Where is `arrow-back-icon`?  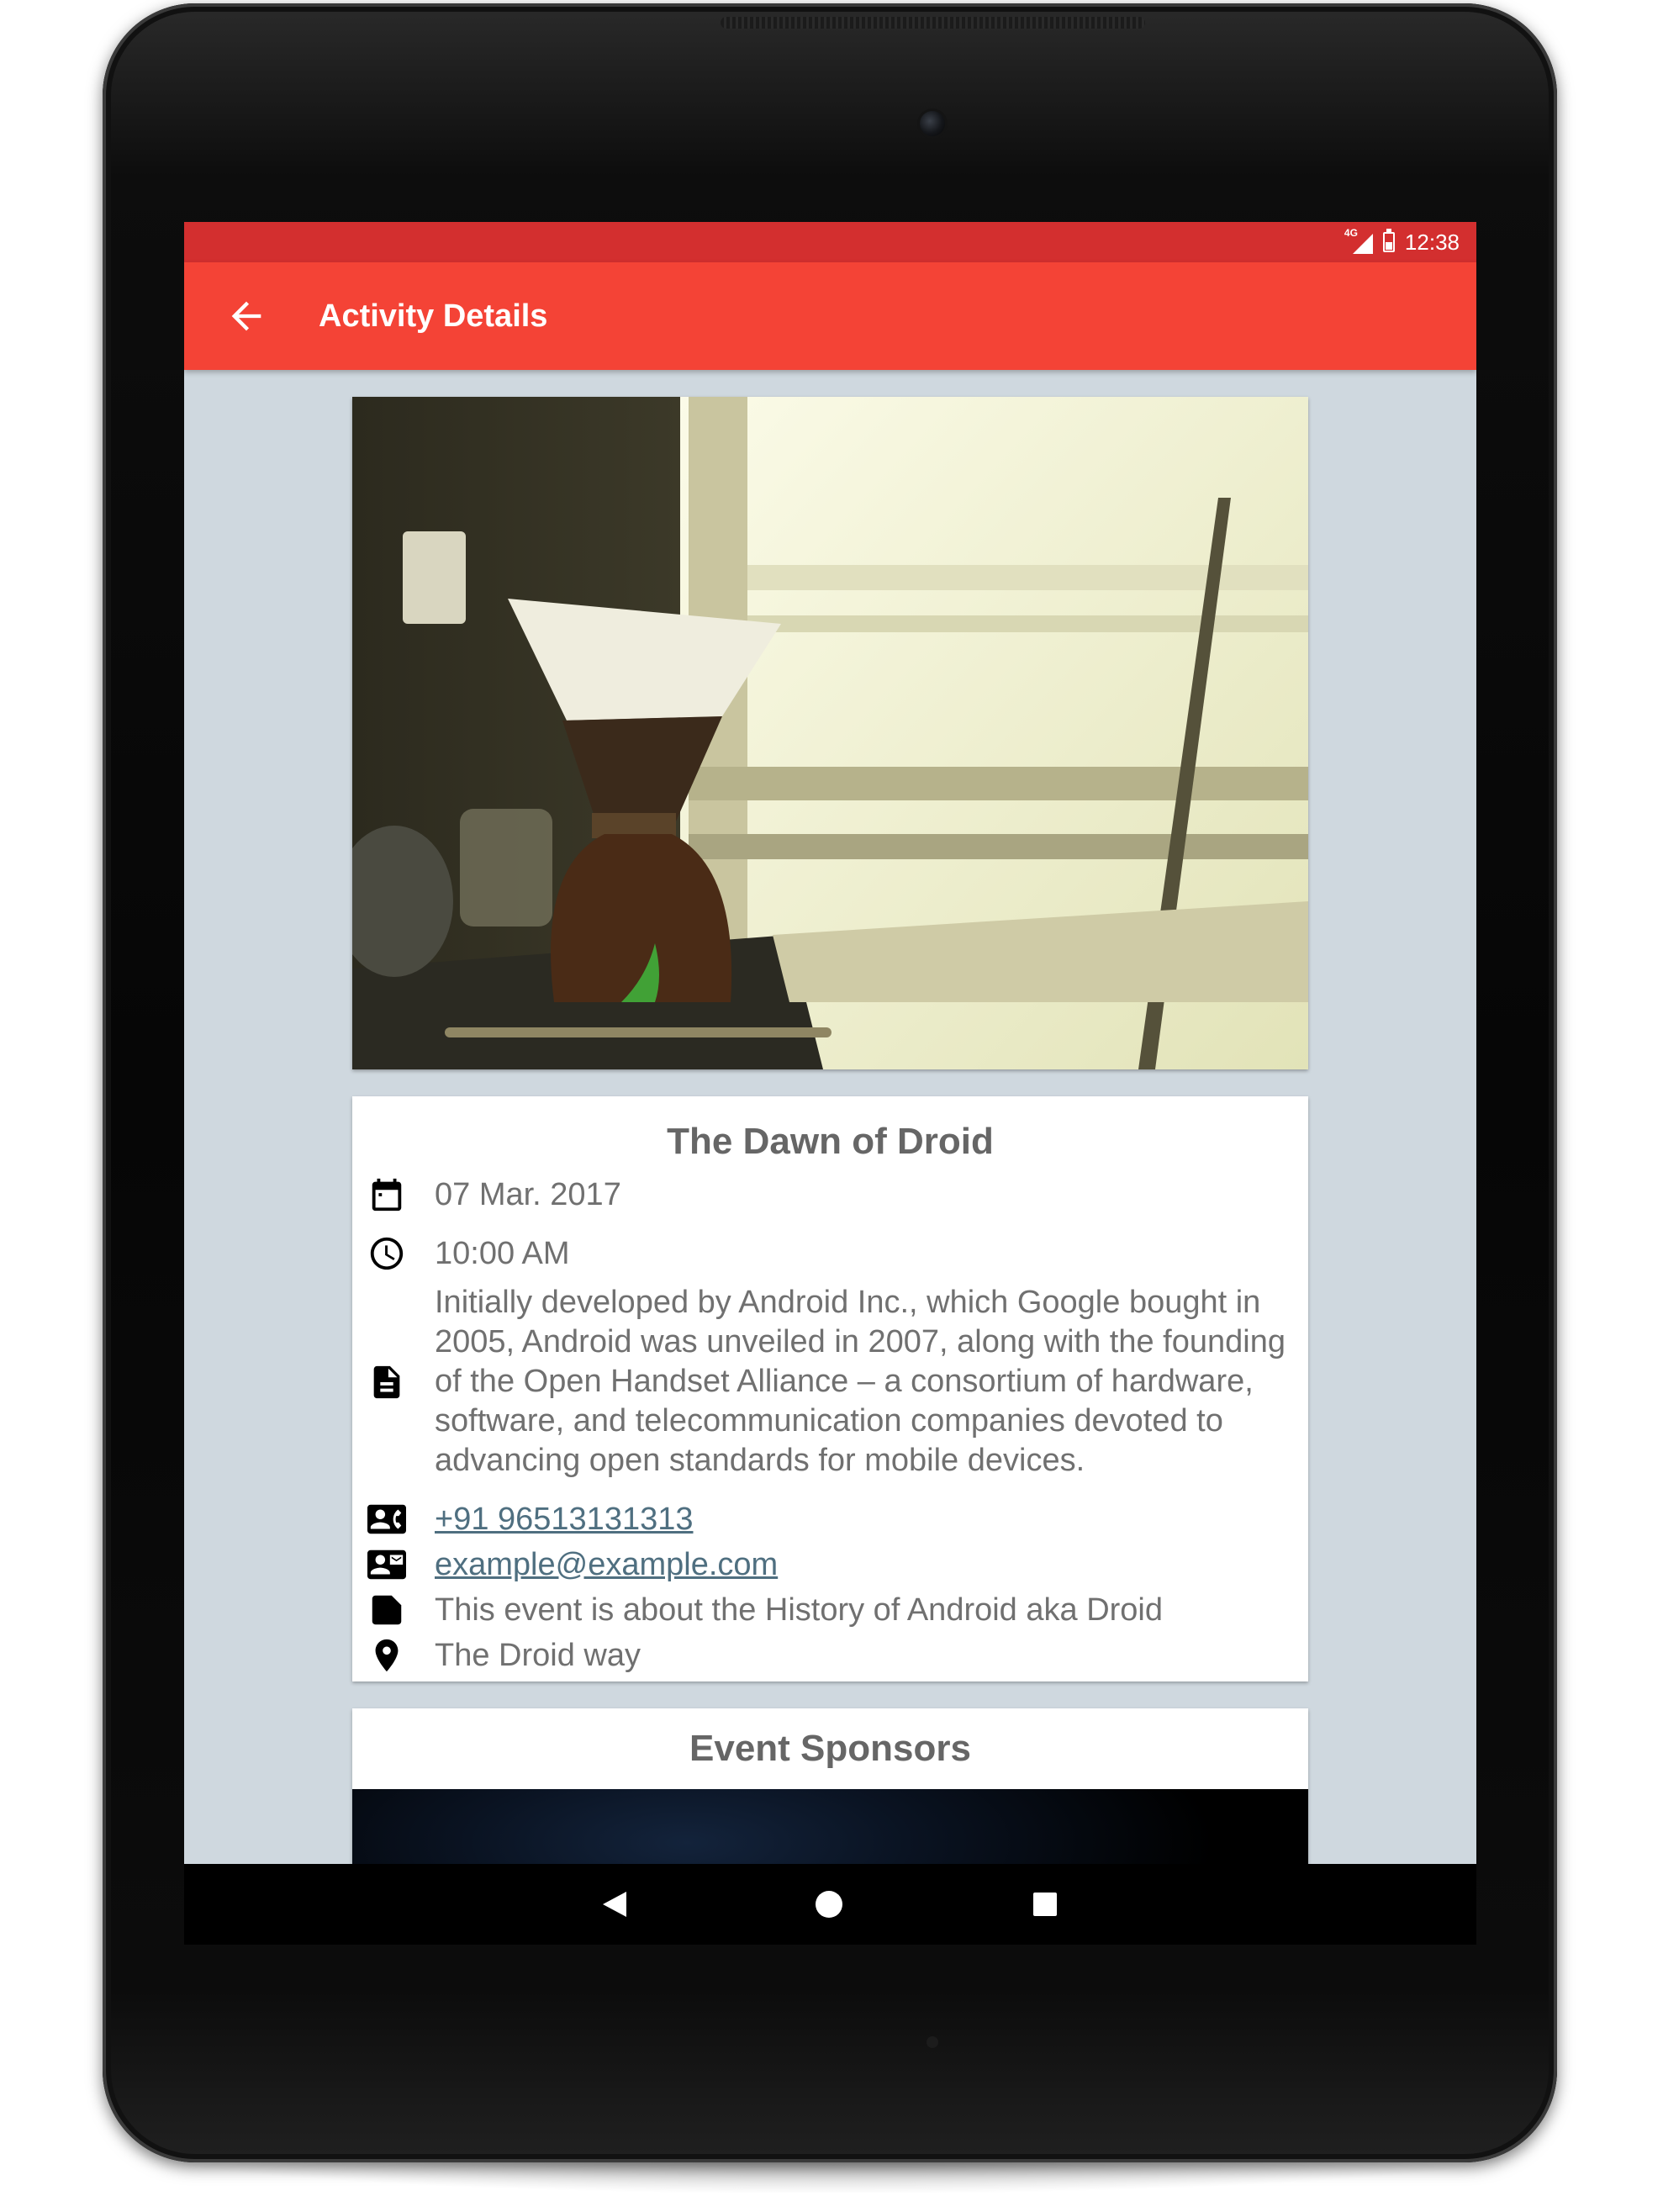
arrow-back-icon is located at coordinates (246, 316).